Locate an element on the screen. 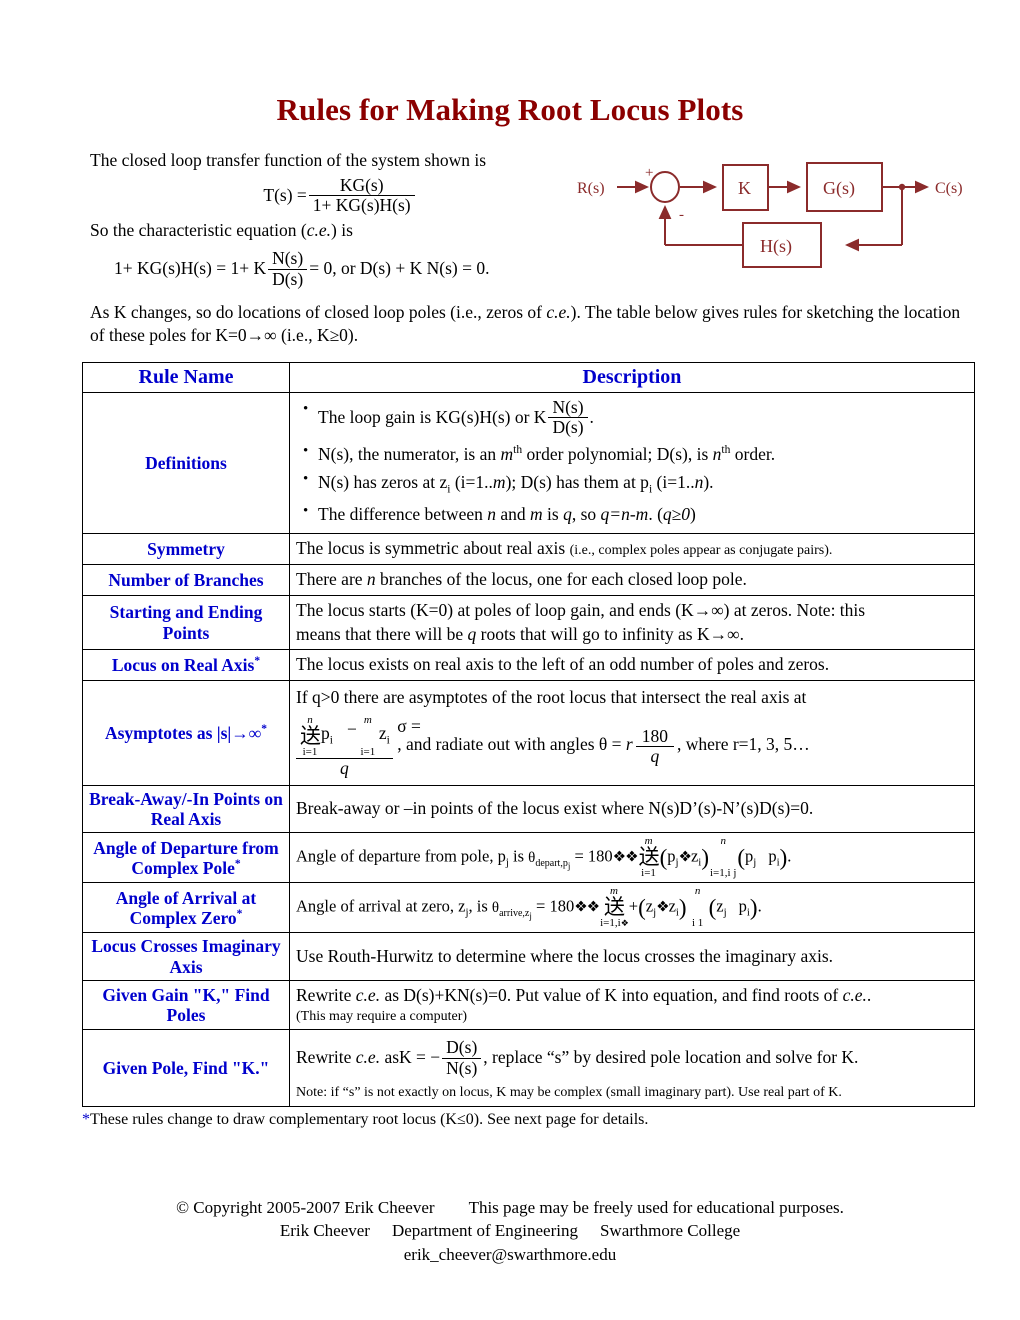  ce-abbrev: c.e. is located at coordinates (319, 229).